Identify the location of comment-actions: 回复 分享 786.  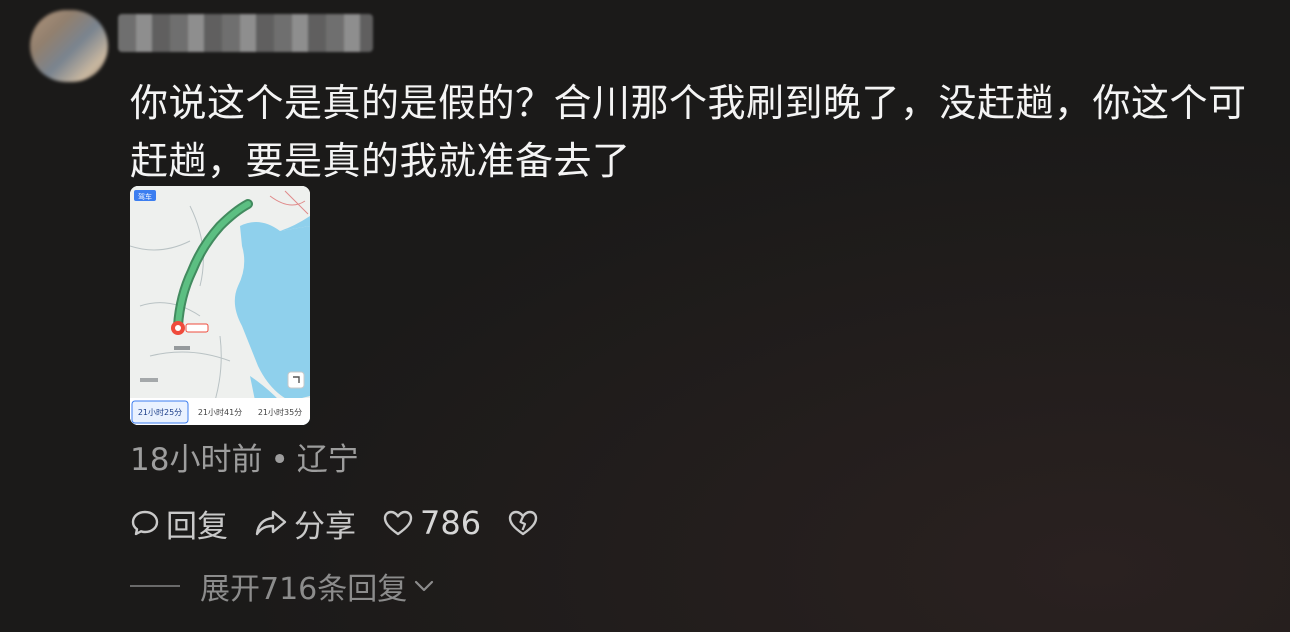
(350, 523).